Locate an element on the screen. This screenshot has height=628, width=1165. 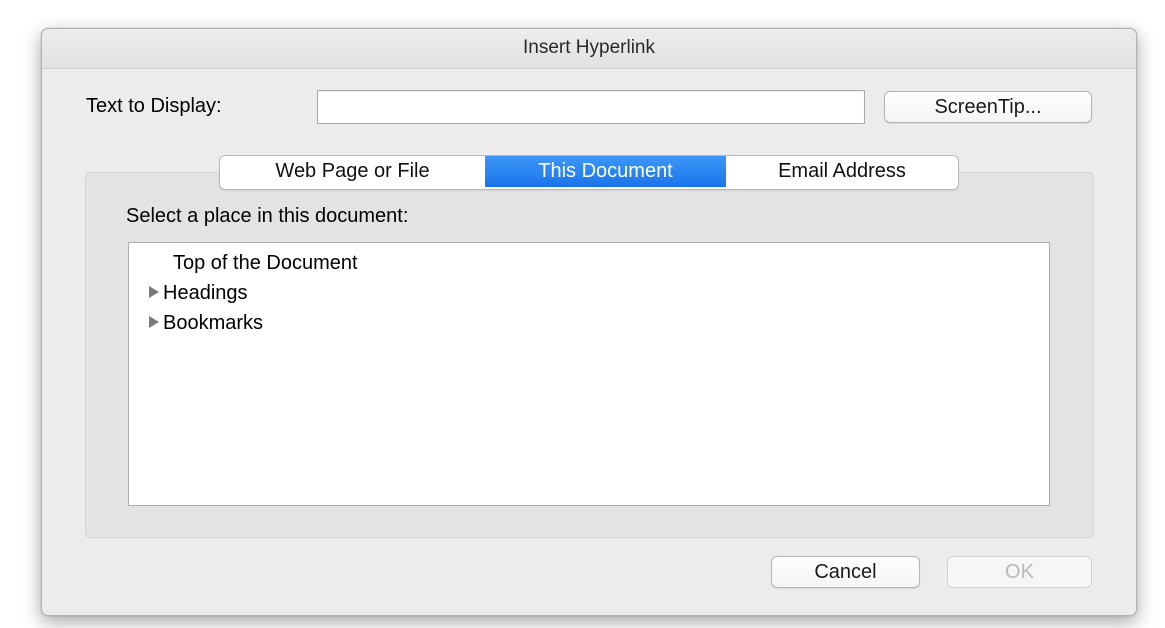
tree-item-top-of-document: Top of the Document is located at coordinates (253, 263).